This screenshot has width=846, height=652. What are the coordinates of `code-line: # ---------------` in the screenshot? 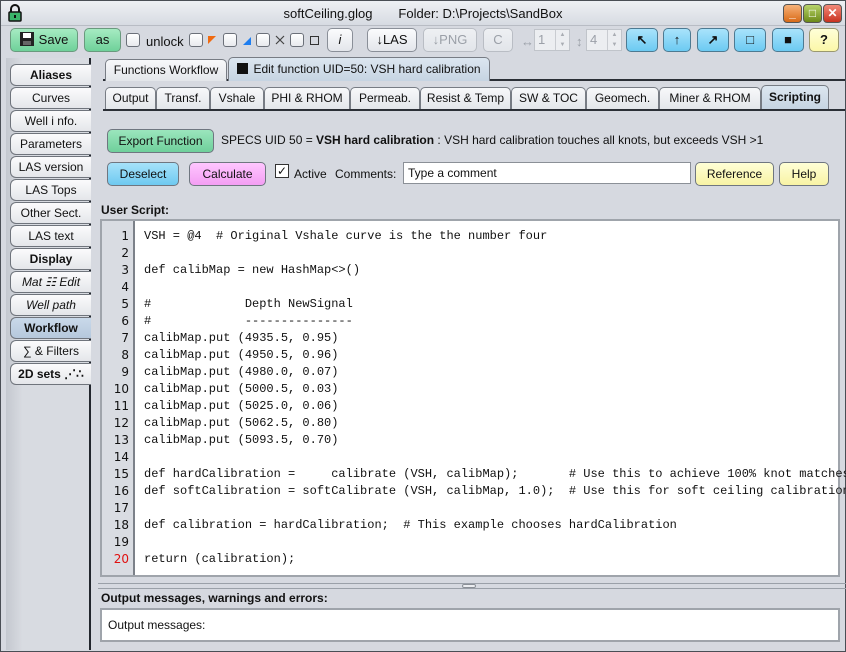 It's located at (248, 321).